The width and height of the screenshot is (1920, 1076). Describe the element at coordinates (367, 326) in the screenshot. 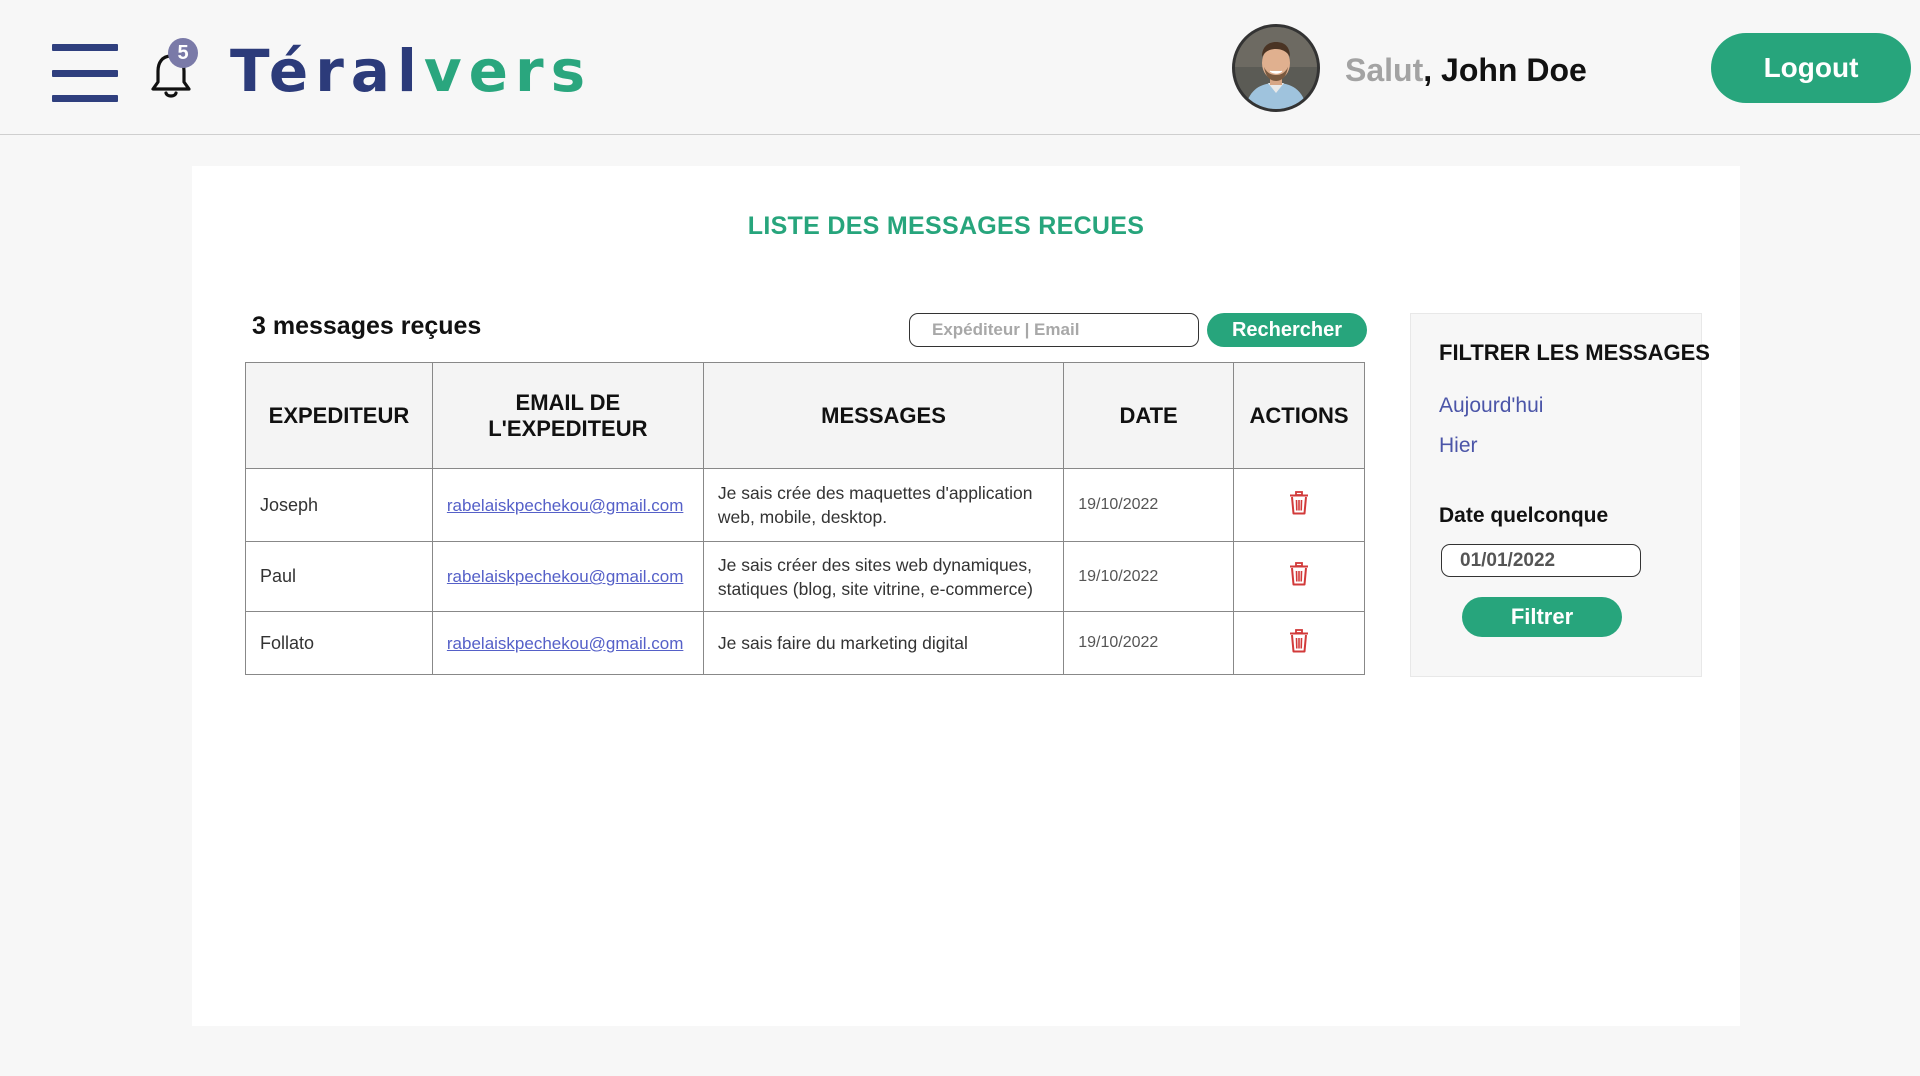

I see `message-count: 3 messages reçues` at that location.